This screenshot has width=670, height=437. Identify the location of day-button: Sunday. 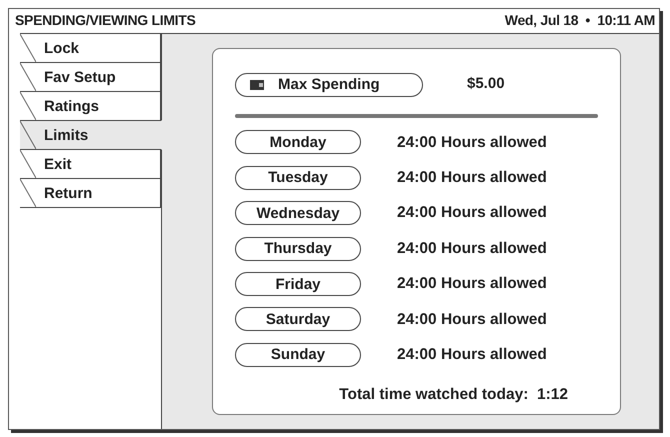
(298, 354).